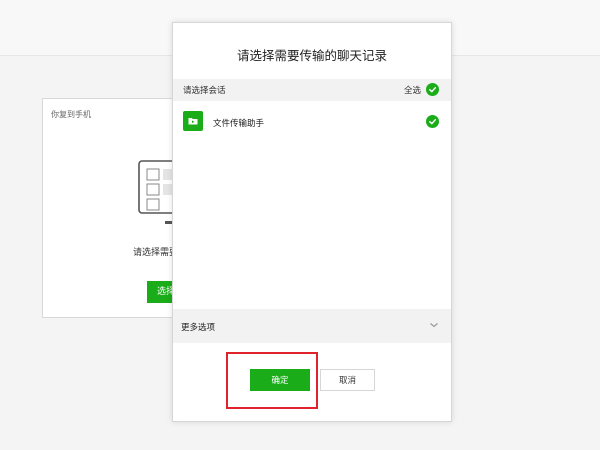  I want to click on select-conversation-label: 请选择会话, so click(204, 91).